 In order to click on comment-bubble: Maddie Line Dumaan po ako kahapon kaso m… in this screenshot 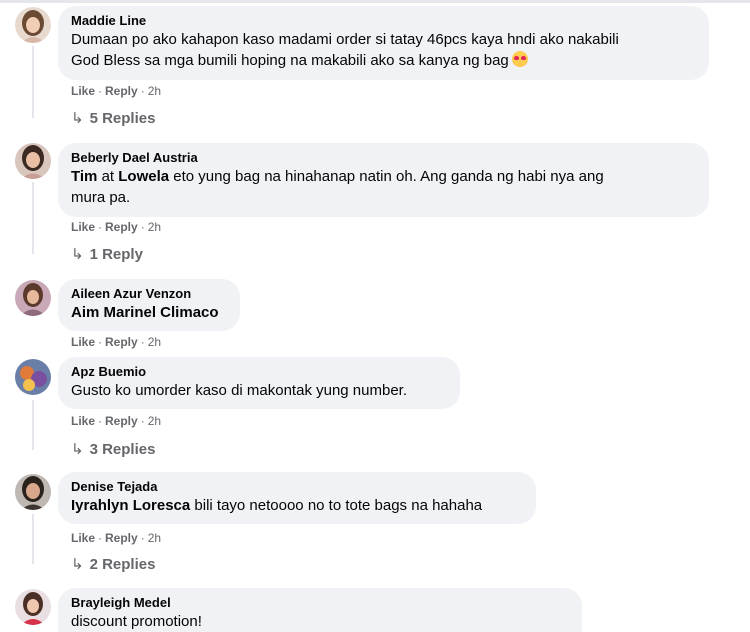, I will do `click(383, 43)`.